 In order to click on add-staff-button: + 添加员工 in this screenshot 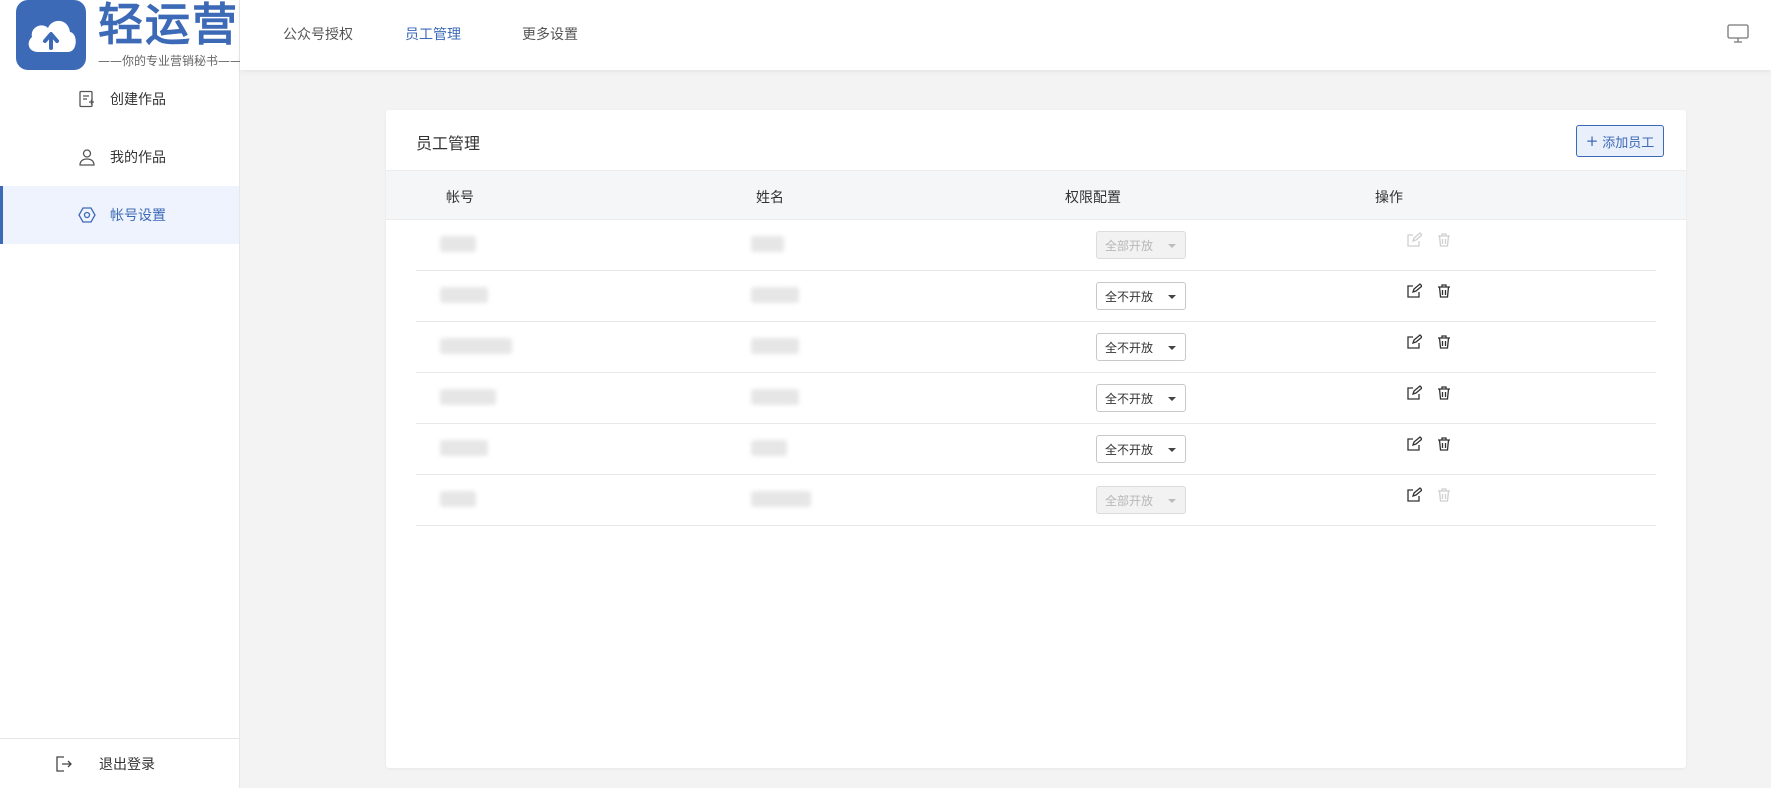, I will do `click(1620, 141)`.